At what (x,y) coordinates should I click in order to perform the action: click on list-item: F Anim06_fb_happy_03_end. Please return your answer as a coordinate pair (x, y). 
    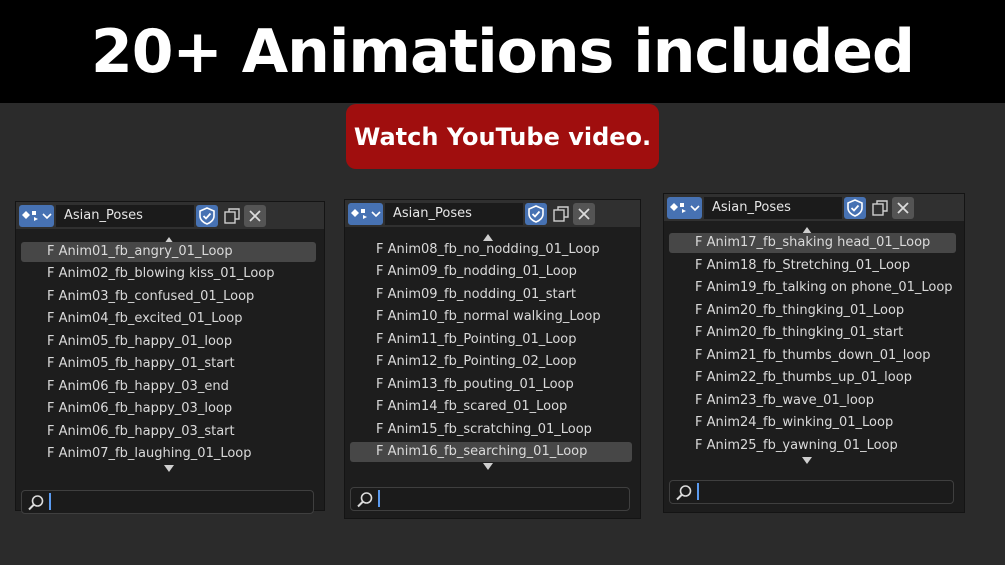
    Looking at the image, I should click on (168, 387).